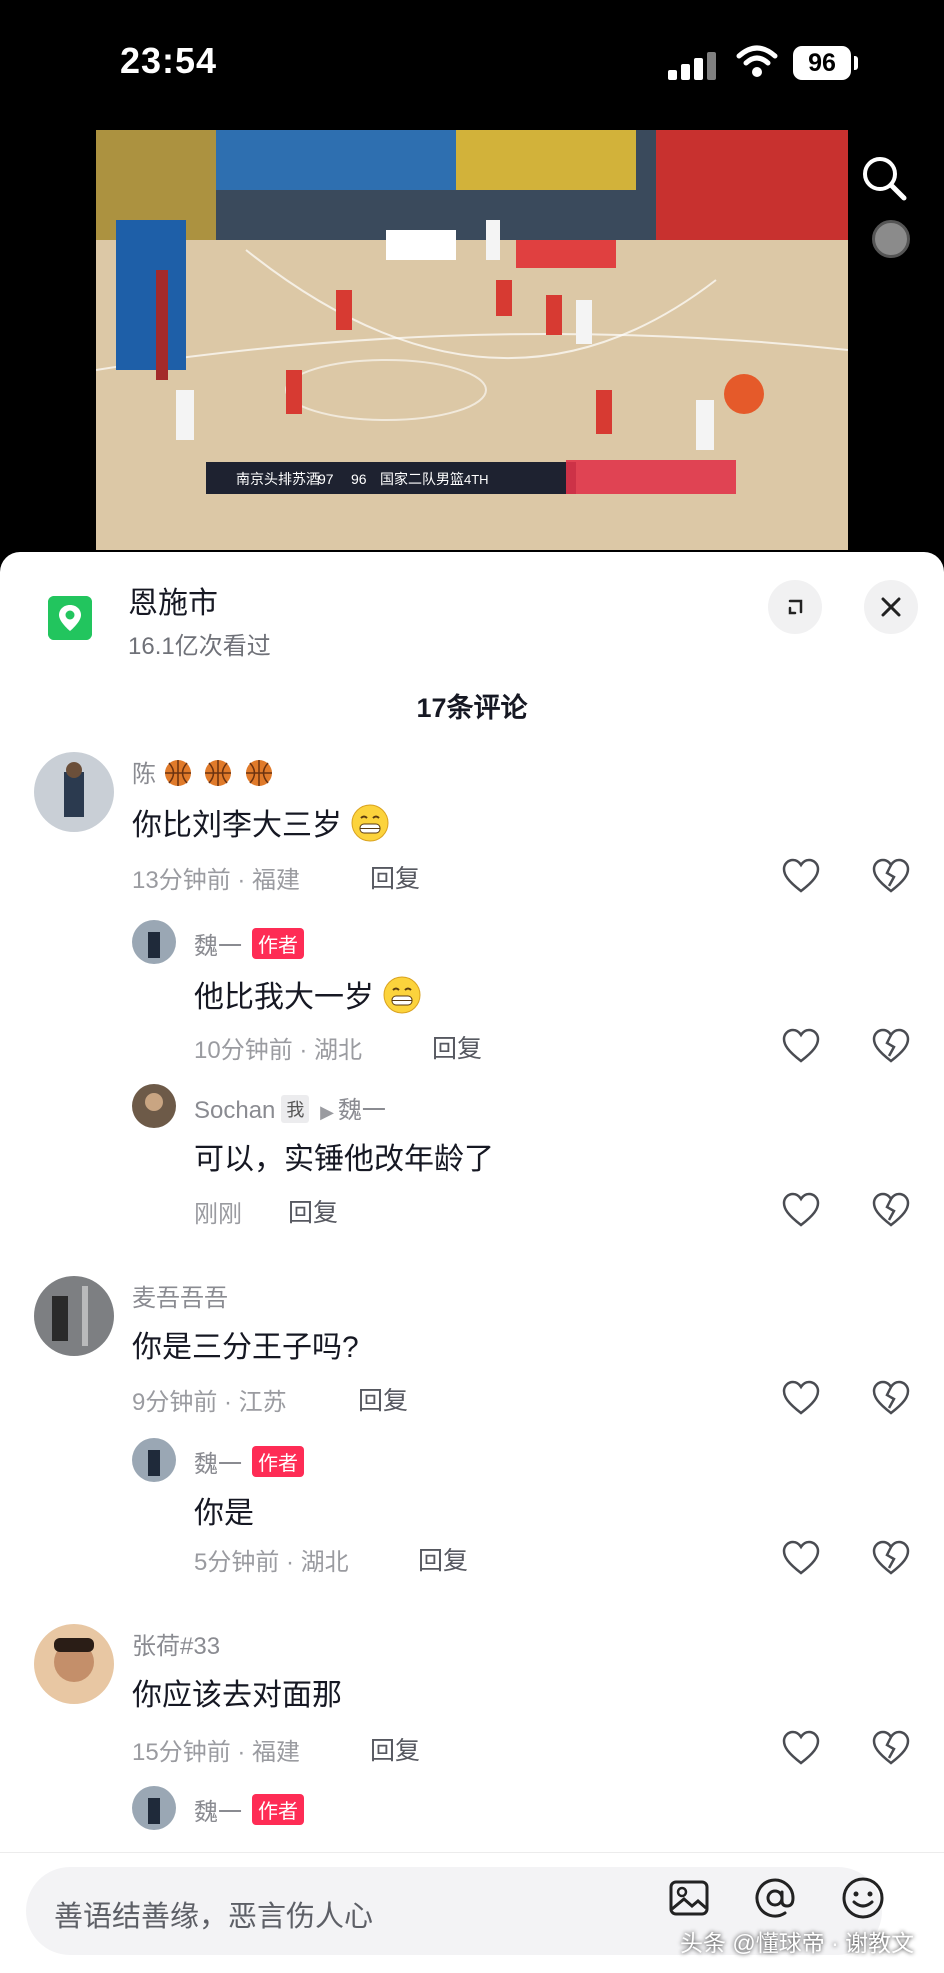 The width and height of the screenshot is (944, 1973). What do you see at coordinates (422, 479) in the screenshot?
I see `away-team-label: 国家二队男篮` at bounding box center [422, 479].